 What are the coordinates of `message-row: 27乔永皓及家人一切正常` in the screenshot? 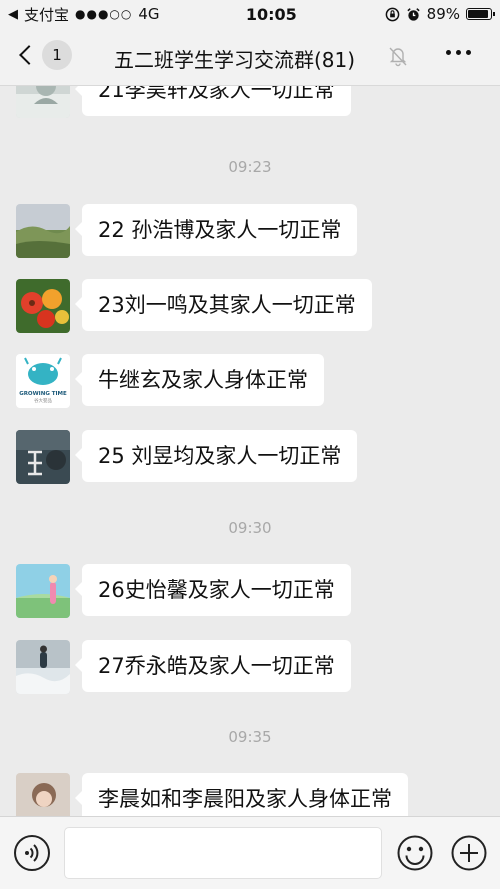 It's located at (183, 667).